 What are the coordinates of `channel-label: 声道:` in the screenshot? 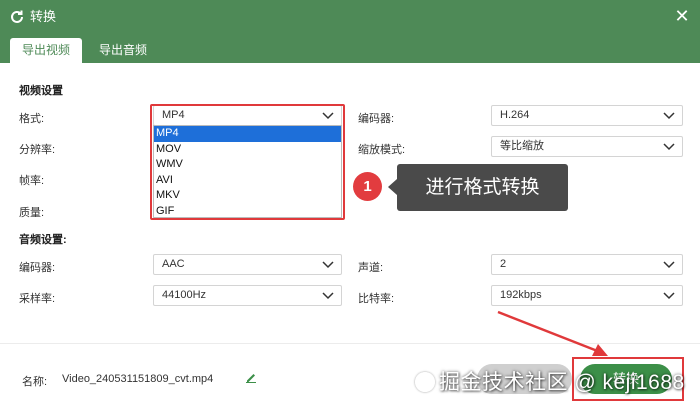 It's located at (371, 268).